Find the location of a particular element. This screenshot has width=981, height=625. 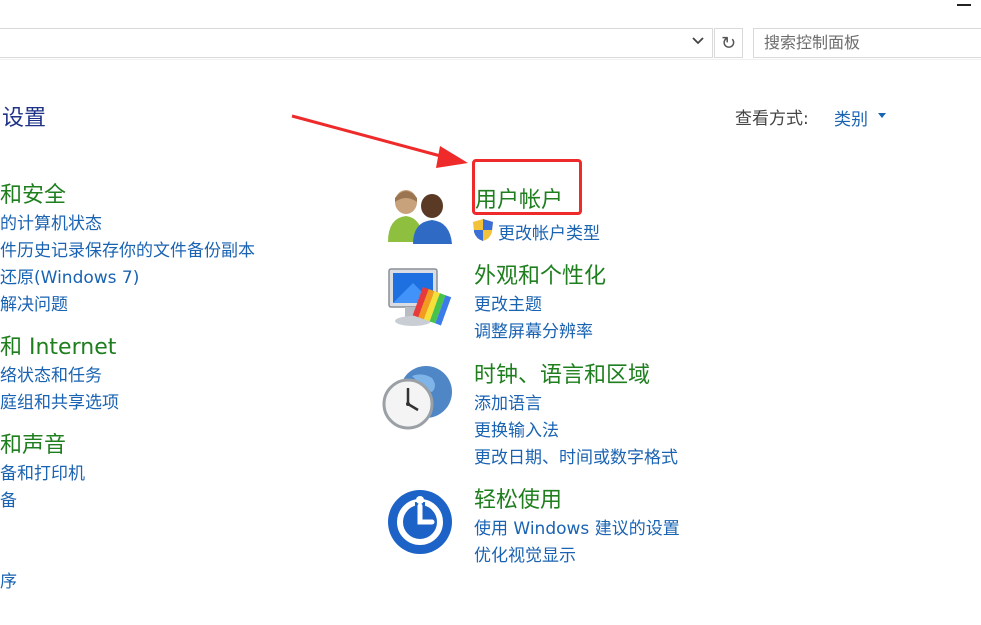

annotation-highlight-box is located at coordinates (527, 187).